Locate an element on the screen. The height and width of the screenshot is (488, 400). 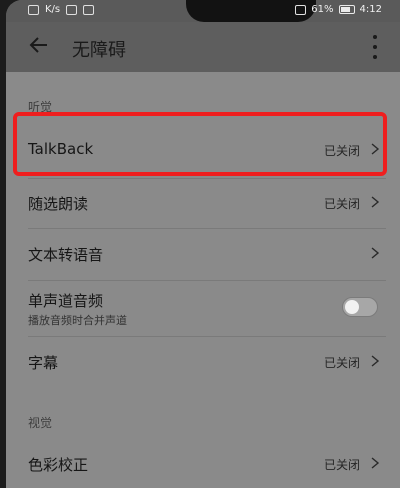
setting-label: TalkBack is located at coordinates (61, 149).